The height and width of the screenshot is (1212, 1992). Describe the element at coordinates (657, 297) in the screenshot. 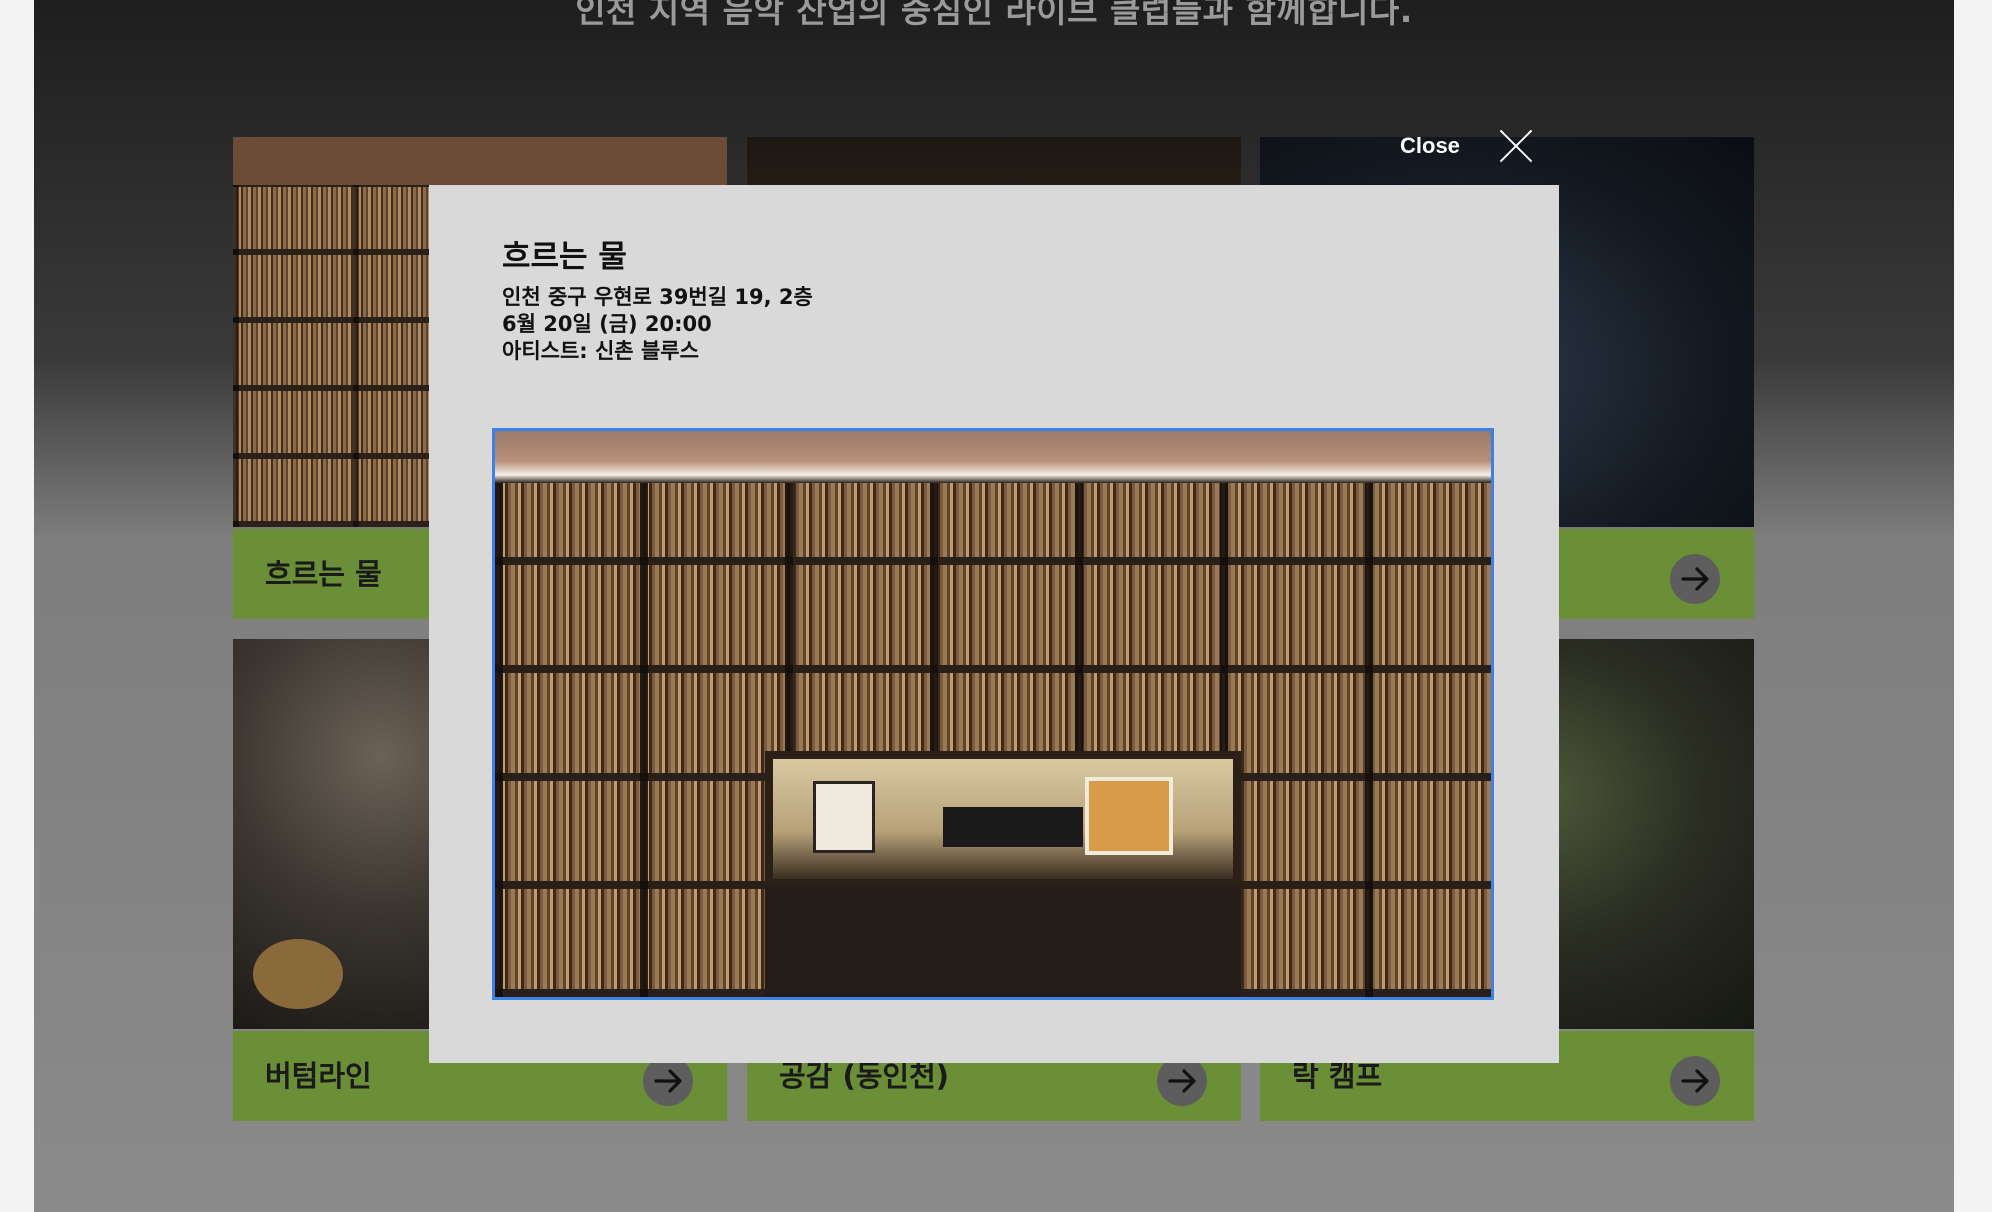

I see `venue-address: 인천 중구 우현로 39번길 19, 2층` at that location.